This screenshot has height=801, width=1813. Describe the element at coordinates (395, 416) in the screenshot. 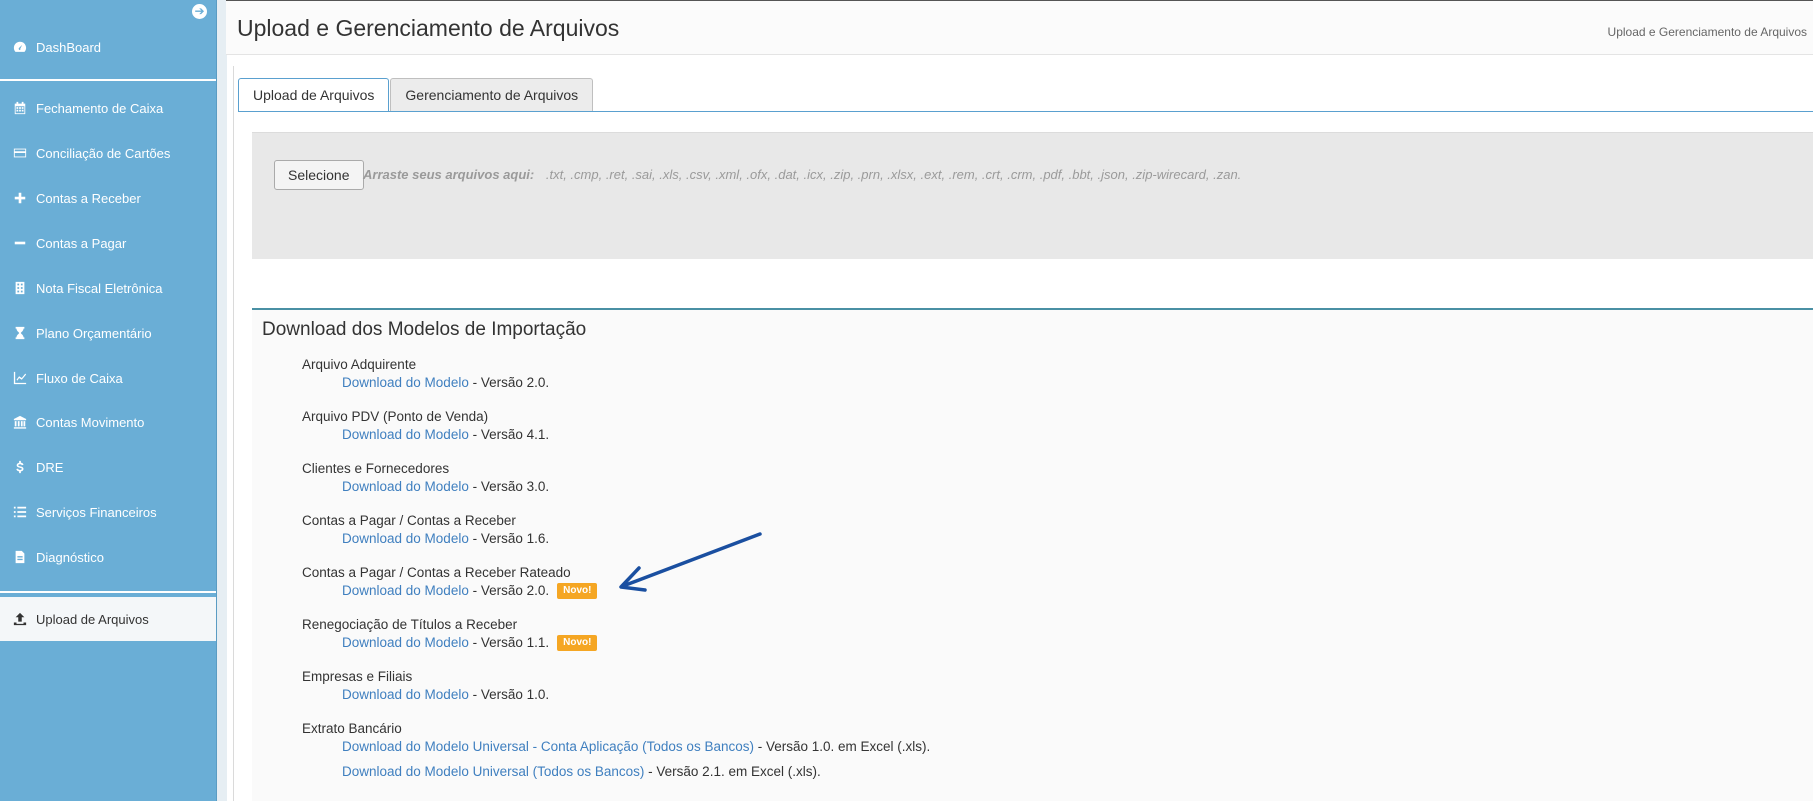

I see `model-name: Arquivo PDV (Ponto de Venda)` at that location.